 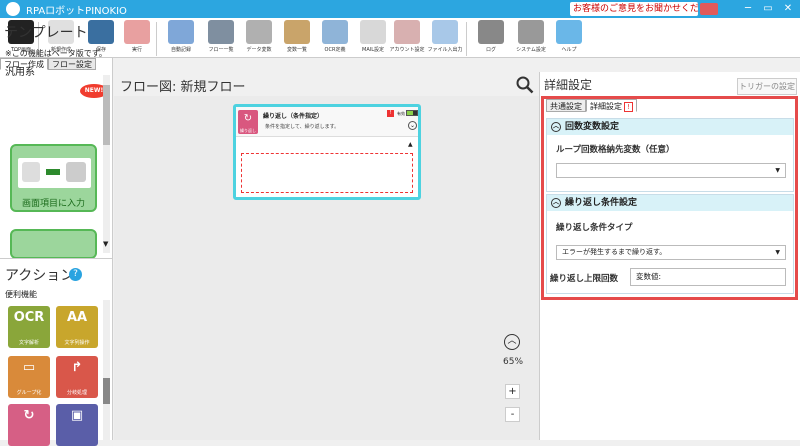 What do you see at coordinates (490, 50) in the screenshot?
I see `toolbar-label: ログ` at bounding box center [490, 50].